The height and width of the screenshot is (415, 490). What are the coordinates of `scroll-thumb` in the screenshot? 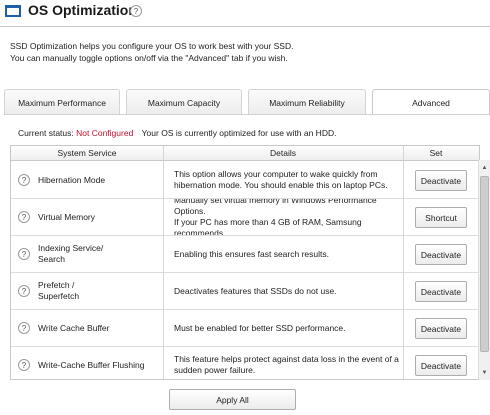 It's located at (484, 264).